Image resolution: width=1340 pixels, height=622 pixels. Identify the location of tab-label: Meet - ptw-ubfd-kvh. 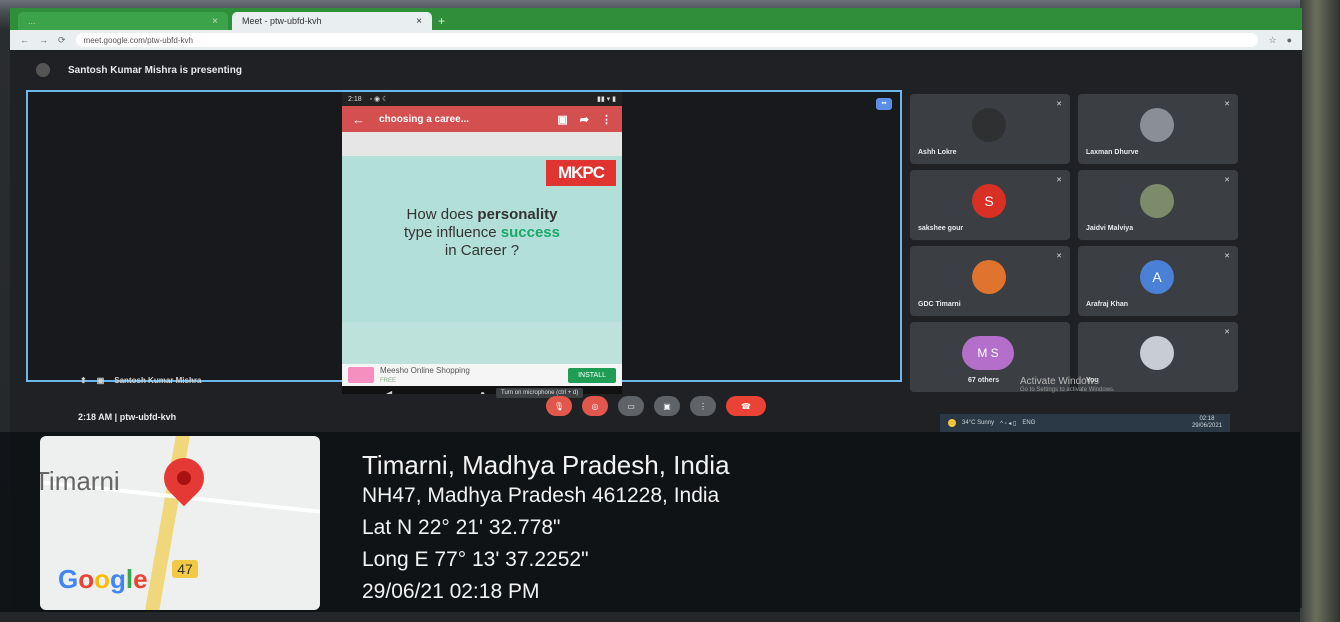
(282, 21).